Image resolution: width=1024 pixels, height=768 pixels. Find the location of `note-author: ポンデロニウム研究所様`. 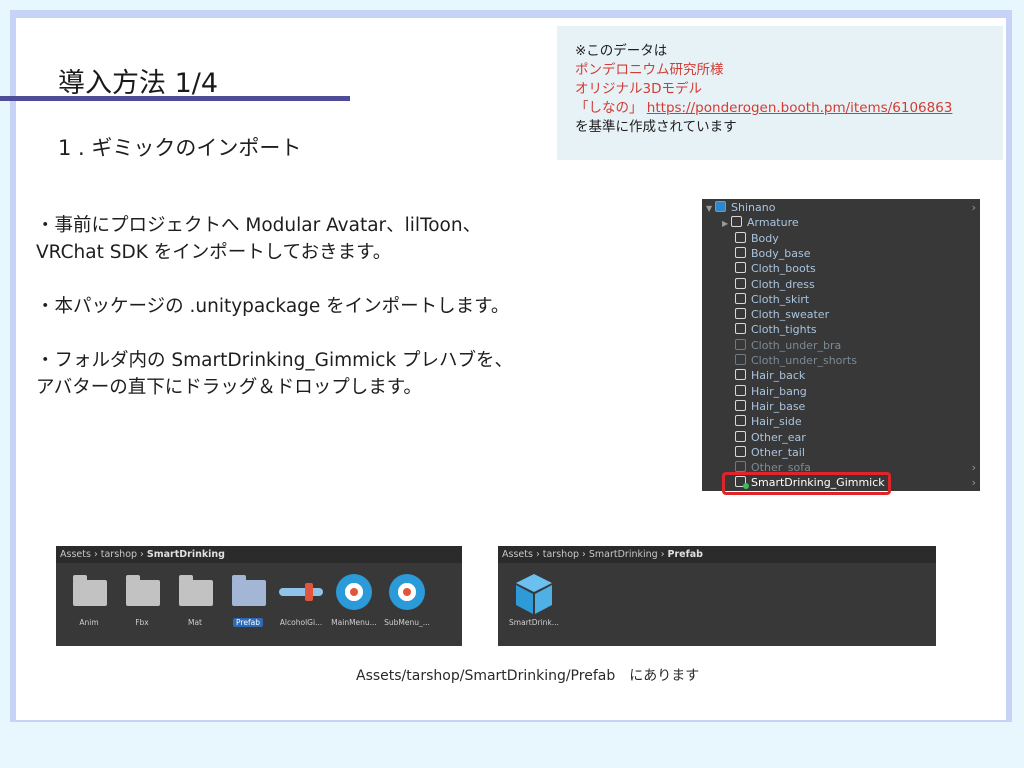

note-author: ポンデロニウム研究所様 is located at coordinates (649, 70).